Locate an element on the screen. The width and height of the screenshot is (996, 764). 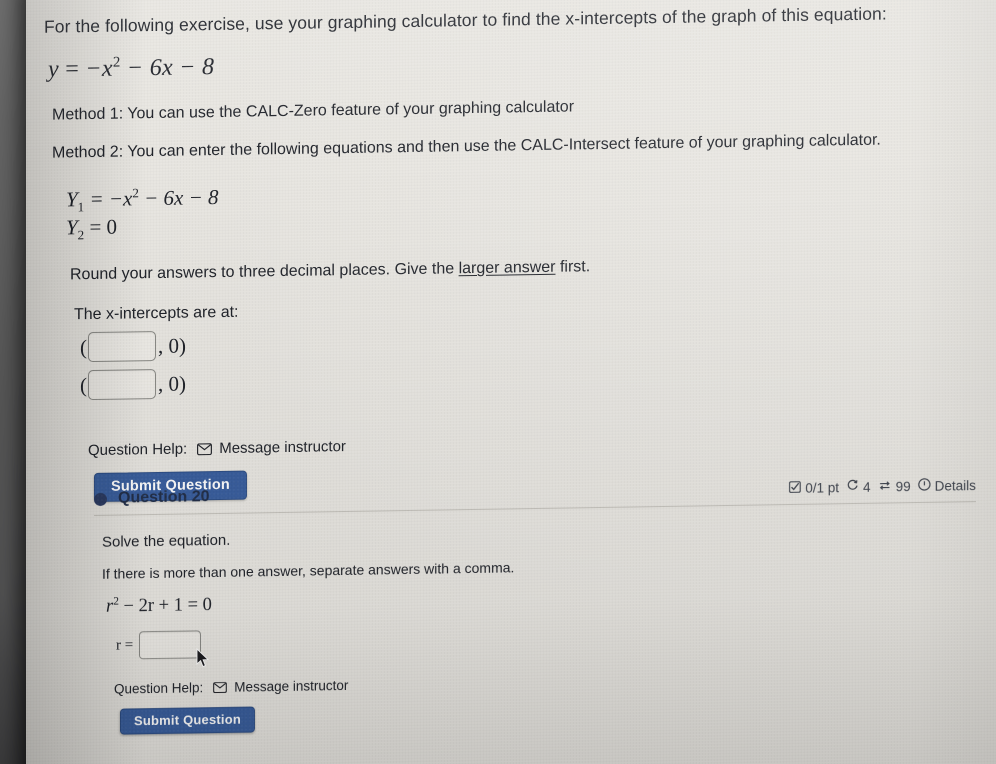
question-20-title-group: Question 20 is located at coordinates (151, 498).